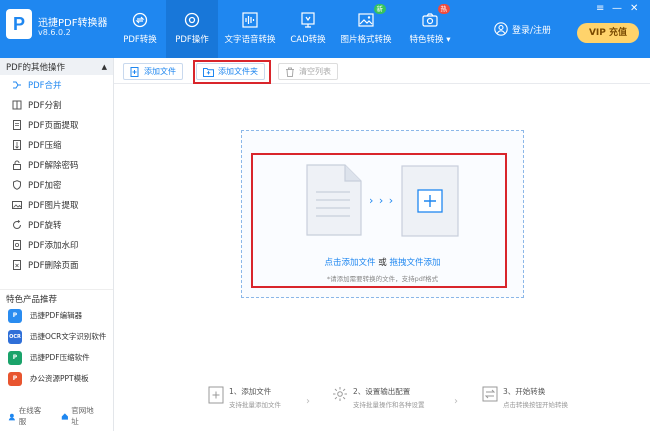 This screenshot has width=650, height=431. What do you see at coordinates (11, 416) in the screenshot?
I see `headset-icon` at bounding box center [11, 416].